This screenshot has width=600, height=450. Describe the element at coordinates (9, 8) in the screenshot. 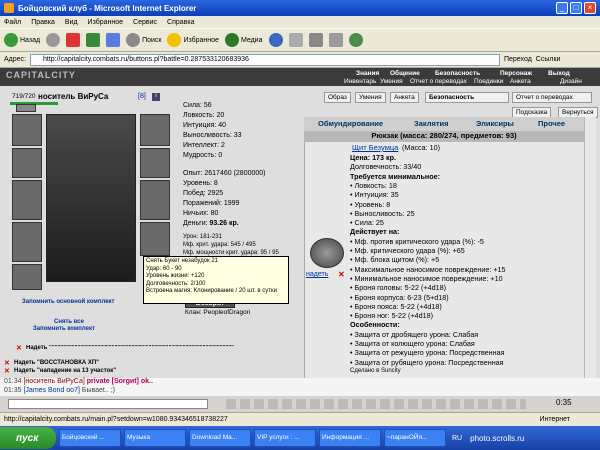

I see `ie-icon` at that location.